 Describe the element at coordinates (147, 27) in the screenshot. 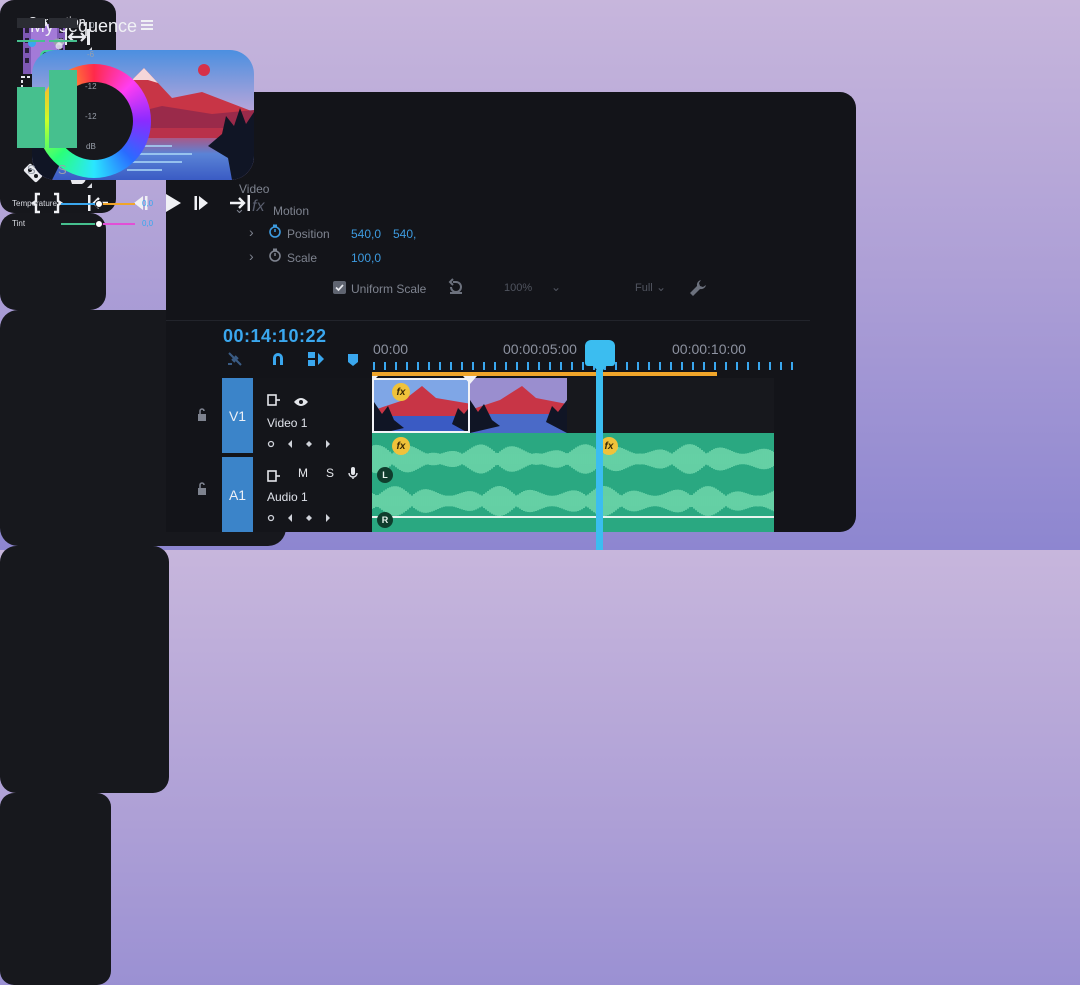

I see `menu-icon` at that location.